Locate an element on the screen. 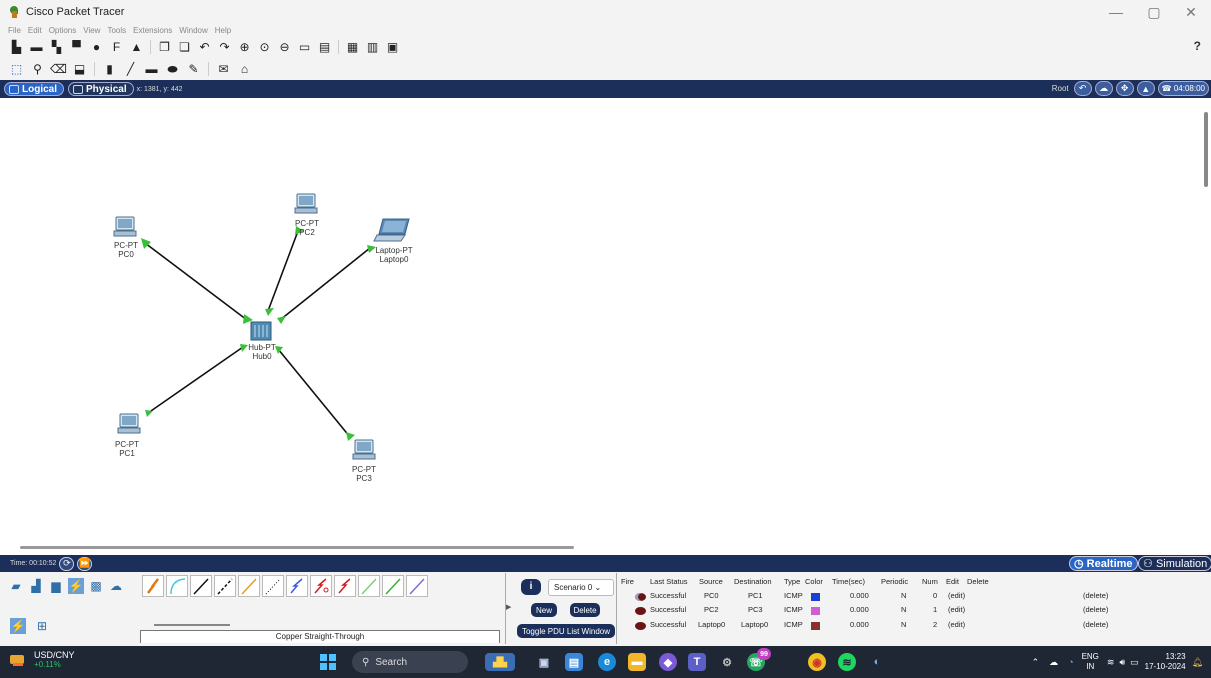  device-label-laptop0: Laptop-PT Laptop0 is located at coordinates (394, 255).